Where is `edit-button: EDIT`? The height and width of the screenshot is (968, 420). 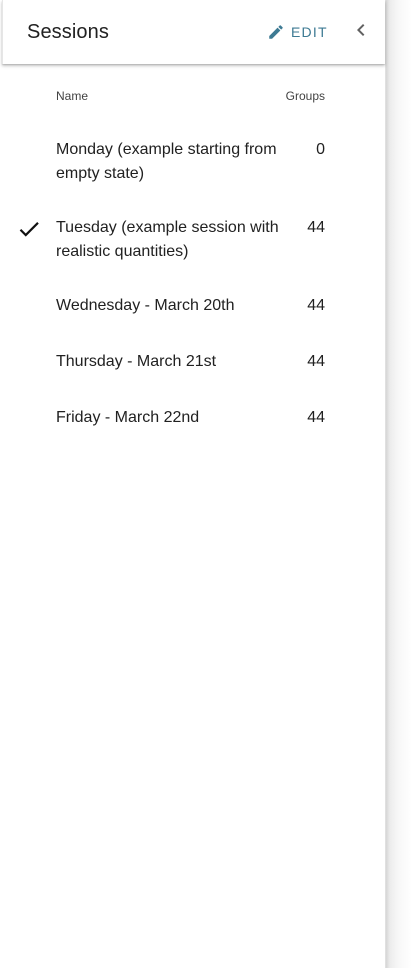
edit-button: EDIT is located at coordinates (297, 32).